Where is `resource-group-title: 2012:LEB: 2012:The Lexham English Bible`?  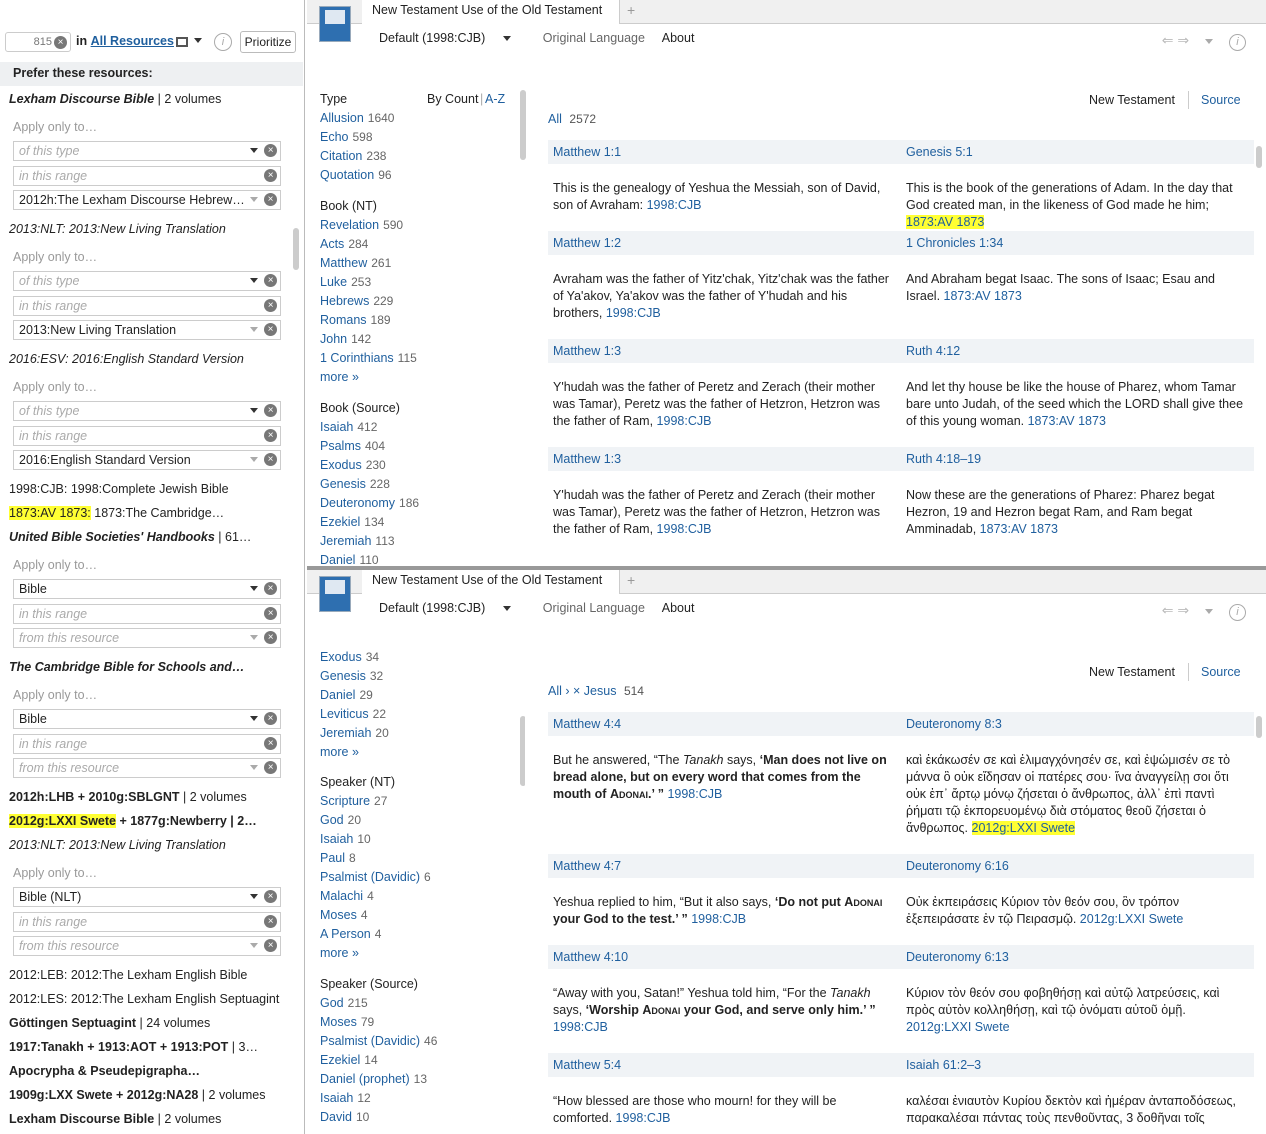 resource-group-title: 2012:LEB: 2012:The Lexham English Bible is located at coordinates (128, 975).